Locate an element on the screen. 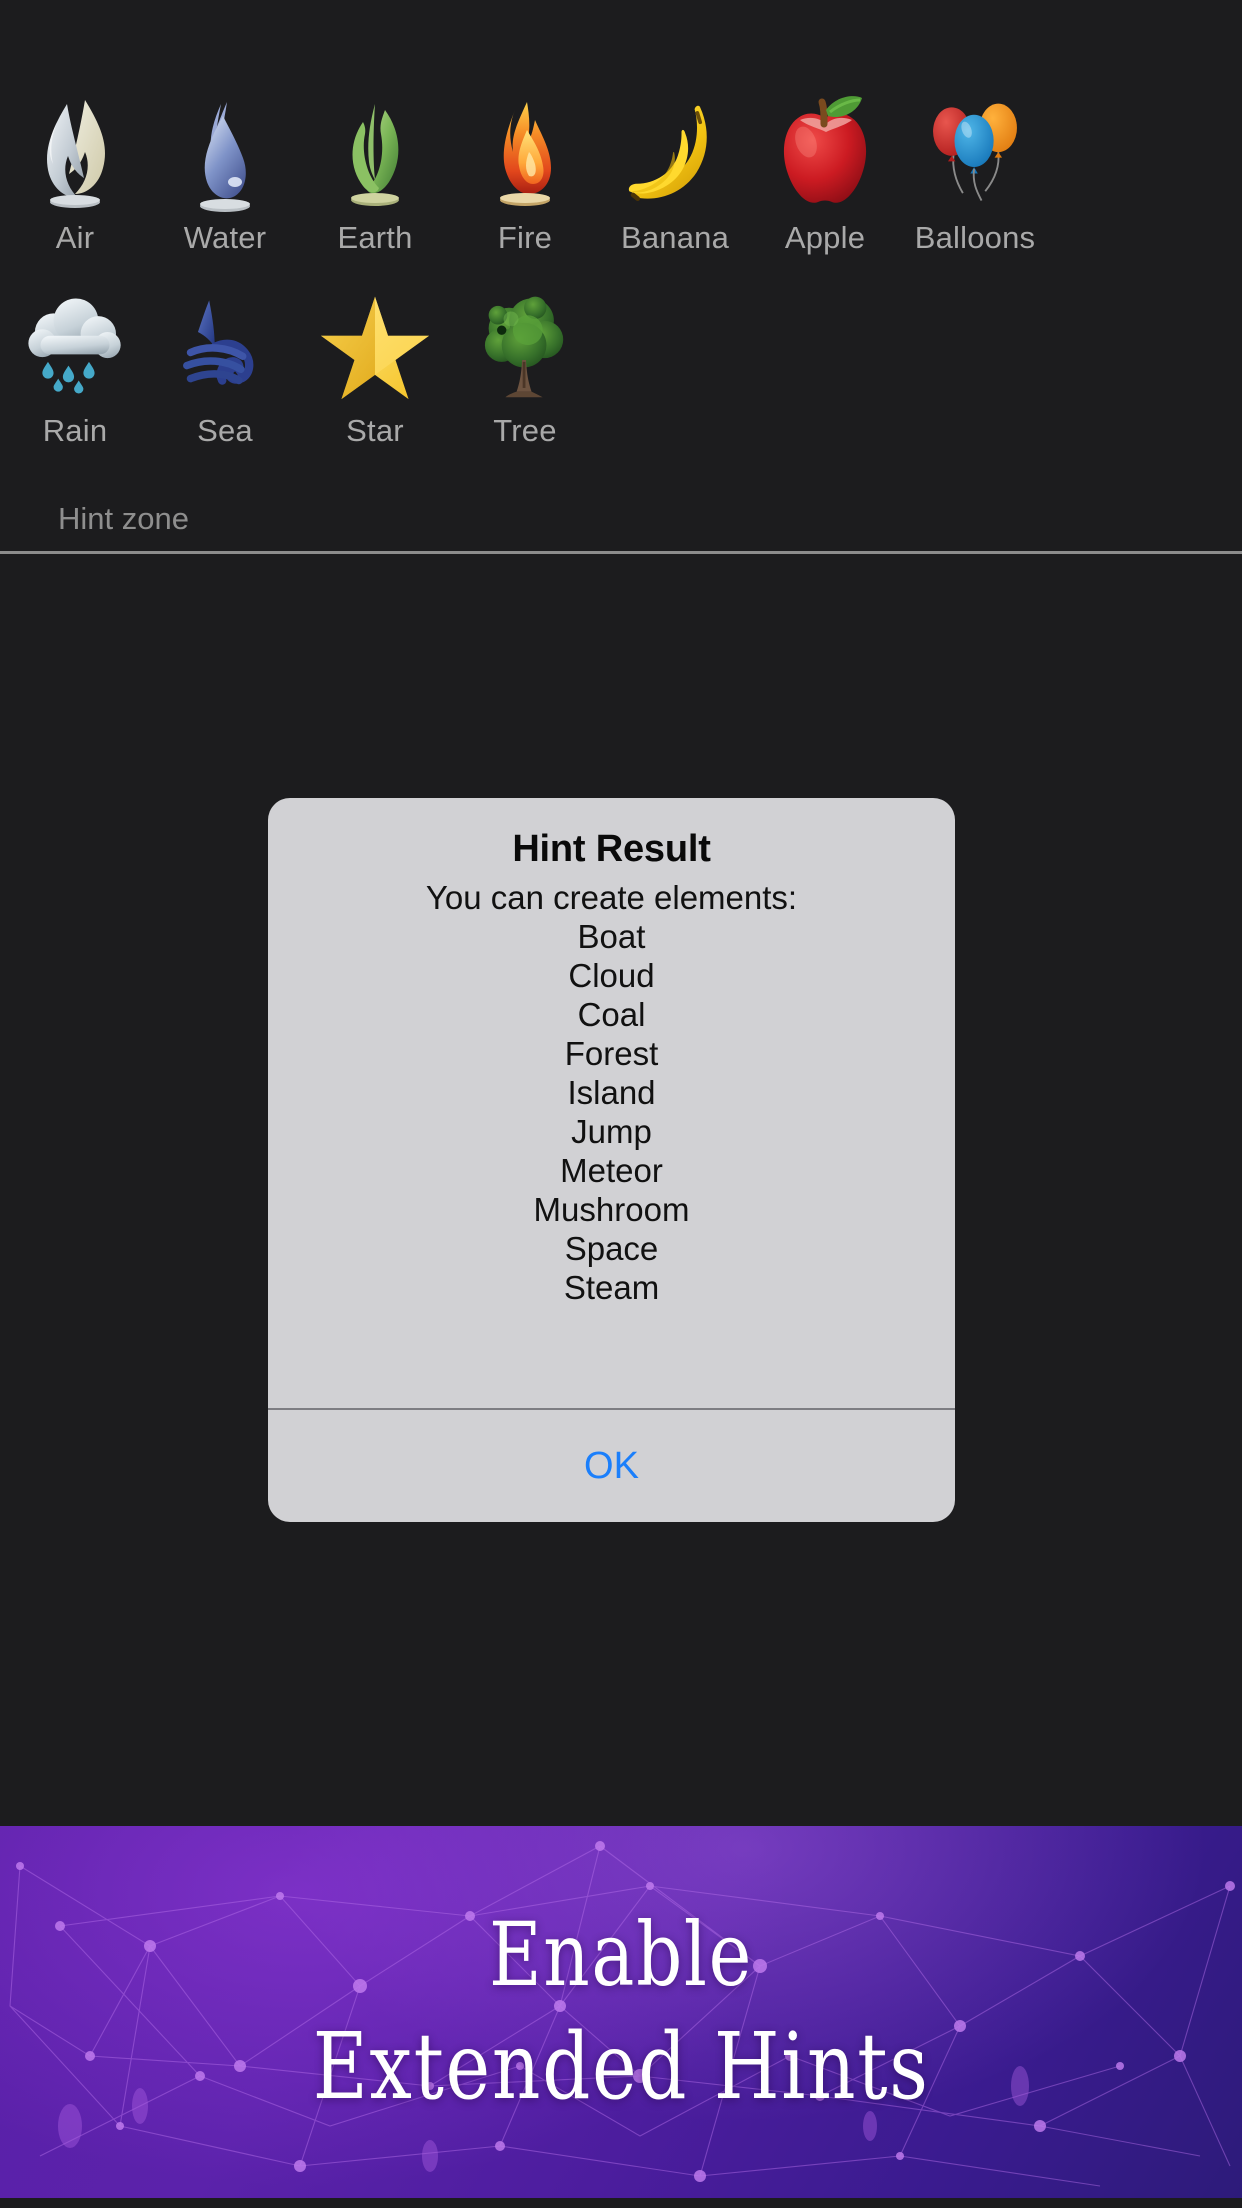  element-tile-water: Water is located at coordinates (225, 184).